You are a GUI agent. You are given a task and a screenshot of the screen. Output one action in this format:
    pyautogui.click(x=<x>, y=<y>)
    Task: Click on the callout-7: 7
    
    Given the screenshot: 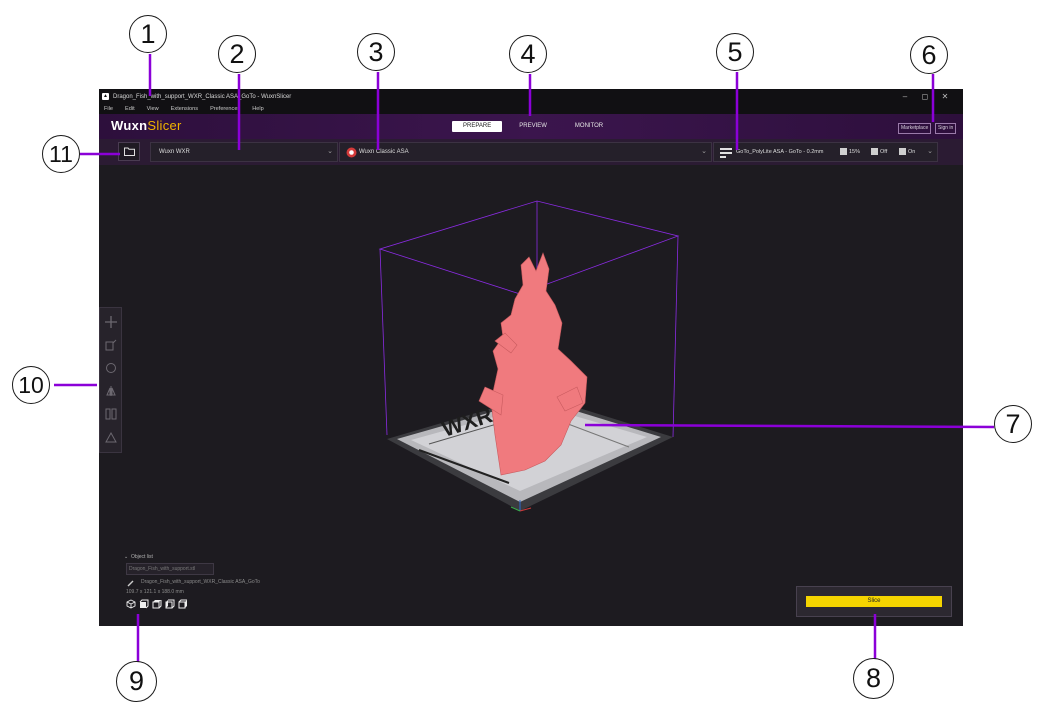 What is the action you would take?
    pyautogui.click(x=1013, y=424)
    